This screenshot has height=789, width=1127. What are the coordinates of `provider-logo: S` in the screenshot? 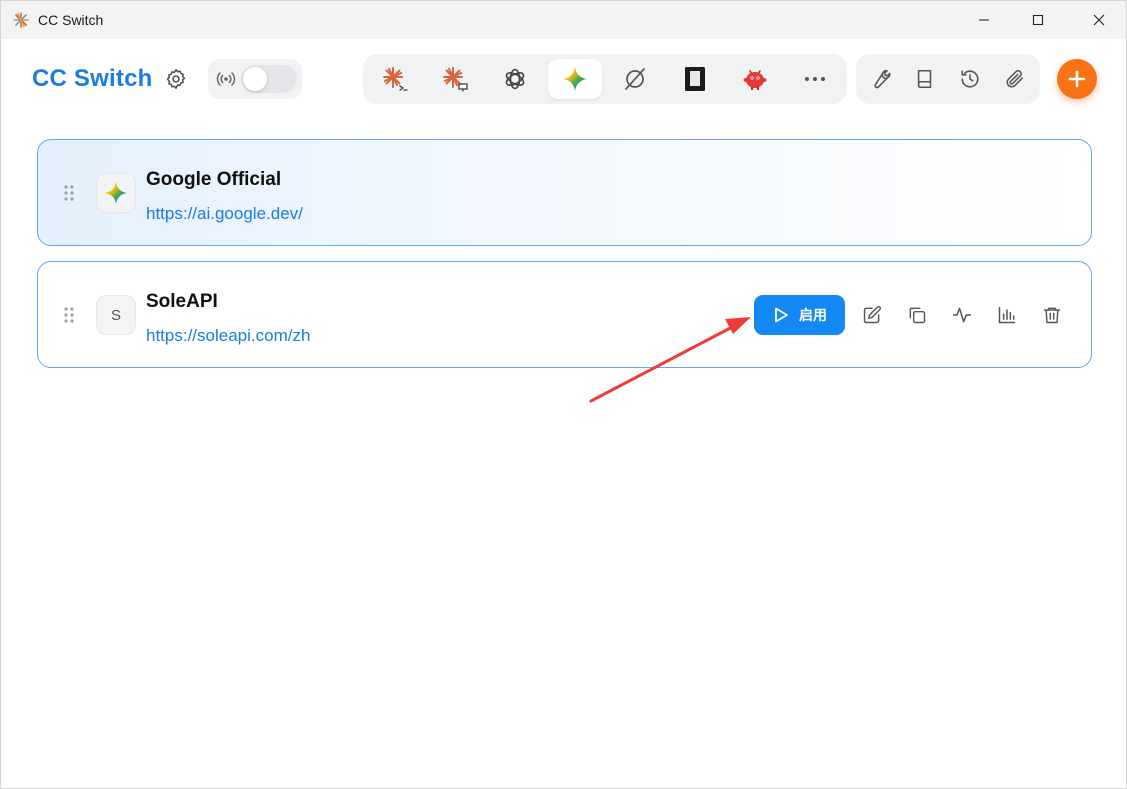 It's located at (116, 315).